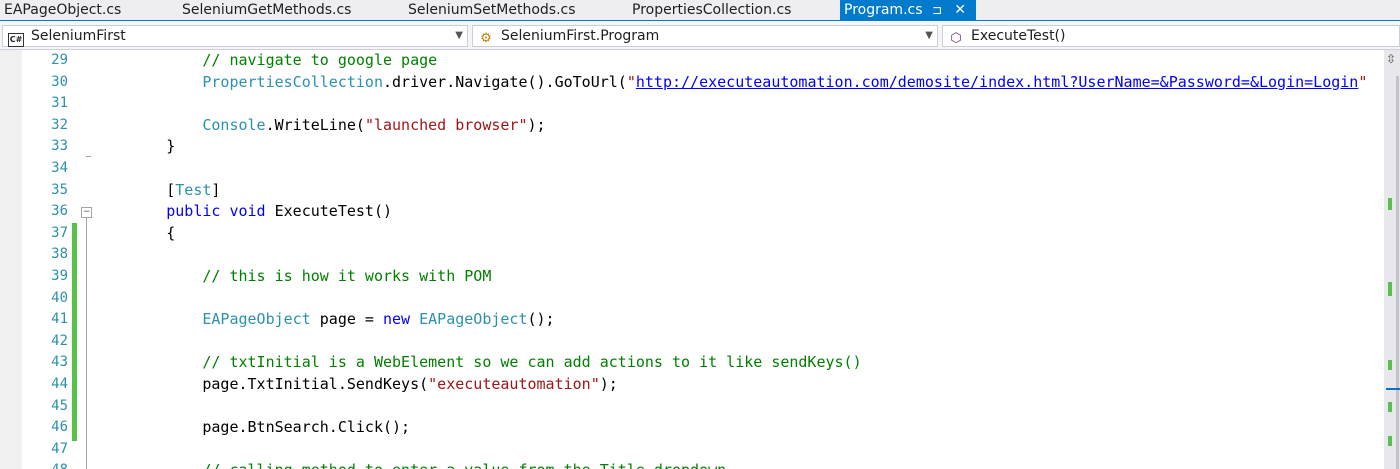 This screenshot has width=1400, height=469. What do you see at coordinates (59, 189) in the screenshot?
I see `line-number: 35` at bounding box center [59, 189].